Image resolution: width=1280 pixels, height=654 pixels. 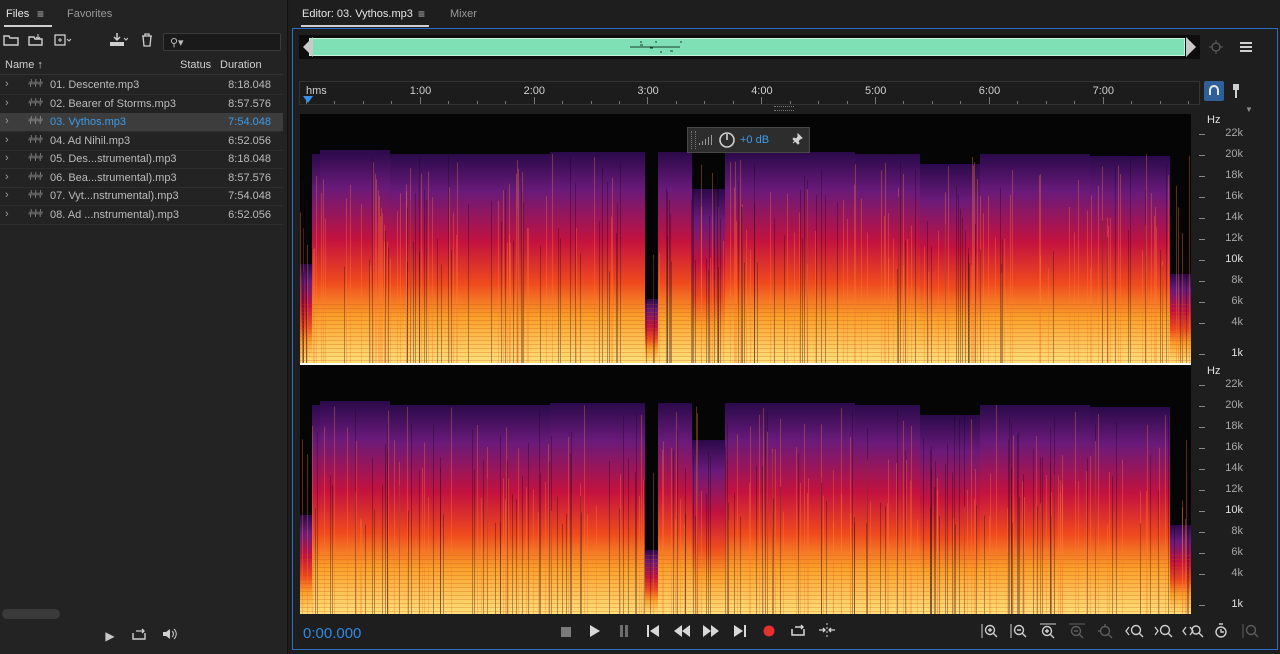 What do you see at coordinates (1251, 633) in the screenshot?
I see `zoom-reset-icon` at bounding box center [1251, 633].